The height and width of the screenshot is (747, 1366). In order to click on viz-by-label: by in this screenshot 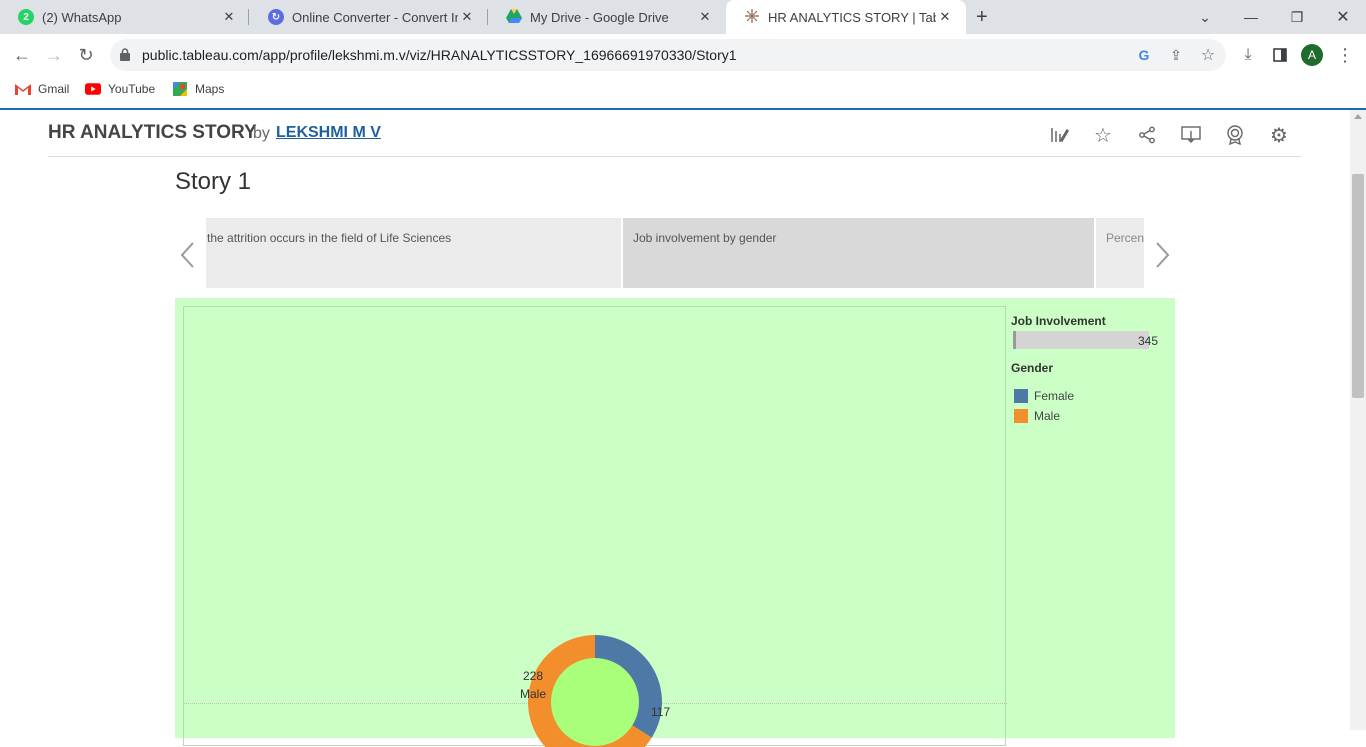, I will do `click(261, 133)`.